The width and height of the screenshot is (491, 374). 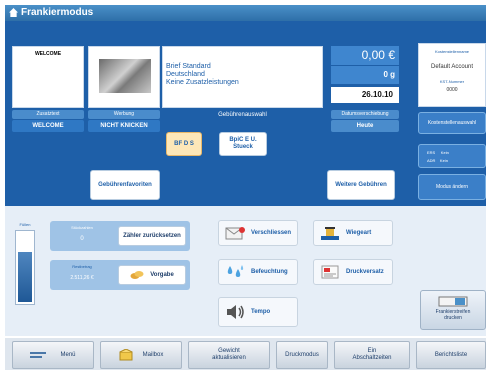 What do you see at coordinates (444, 152) in the screenshot?
I see `ers-value: Kein` at bounding box center [444, 152].